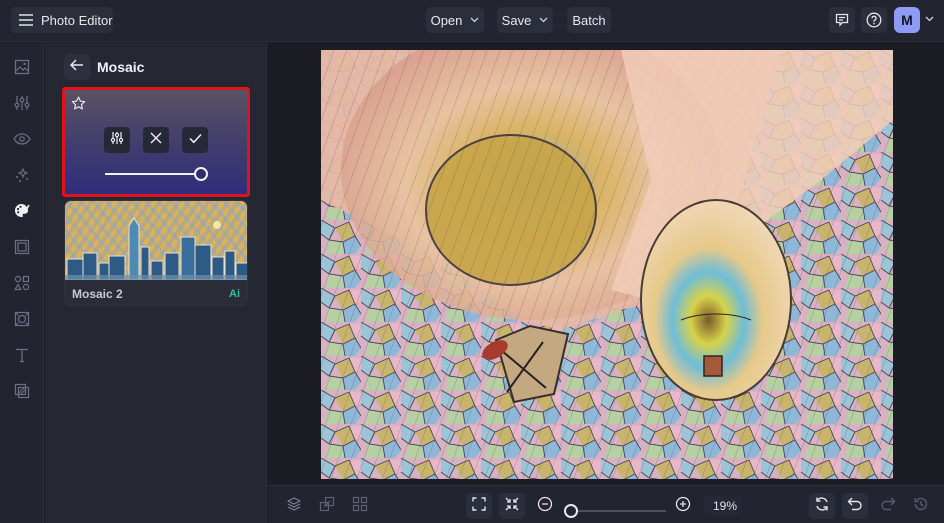  I want to click on overlay-icon, so click(22, 393).